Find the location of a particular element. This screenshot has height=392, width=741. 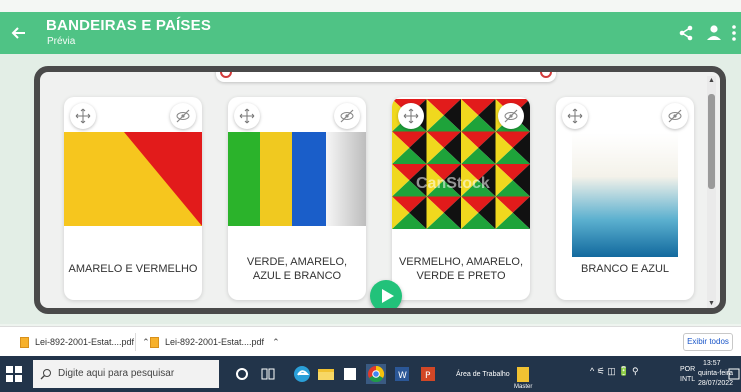

edge-browser-icon is located at coordinates (302, 374).